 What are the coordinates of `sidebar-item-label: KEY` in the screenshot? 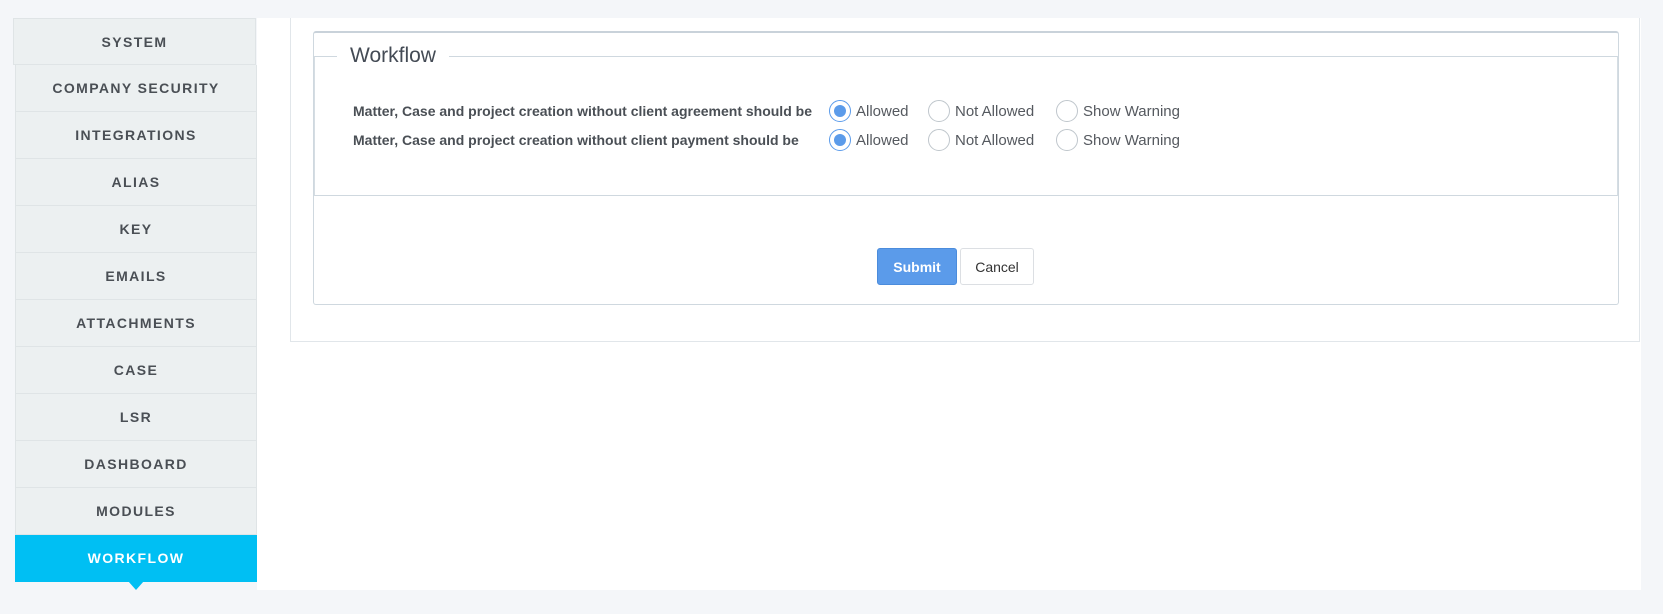 It's located at (136, 229).